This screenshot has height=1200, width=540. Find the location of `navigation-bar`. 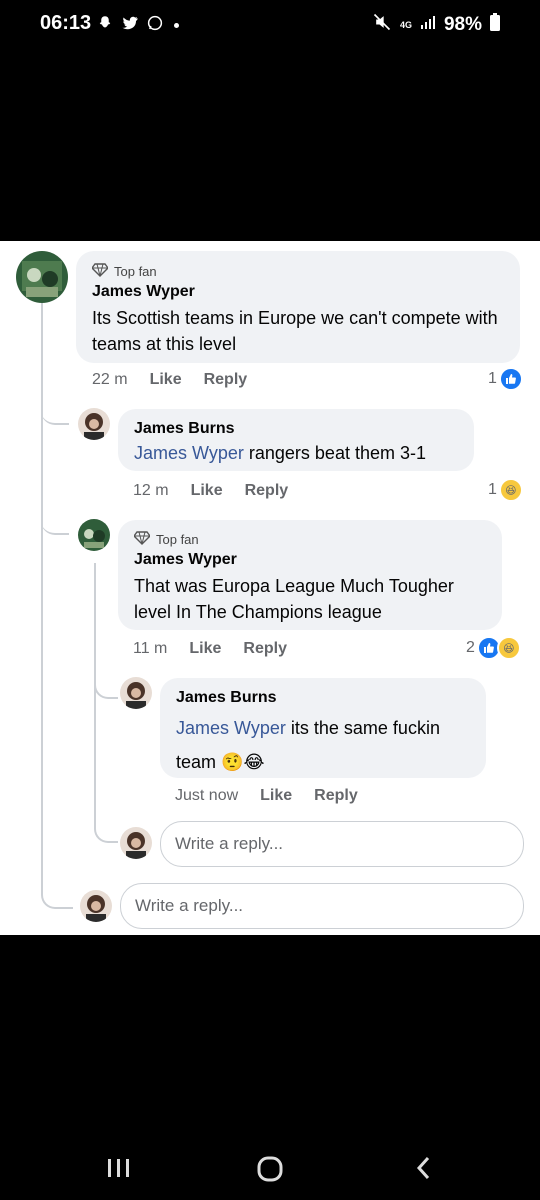

navigation-bar is located at coordinates (270, 1165).